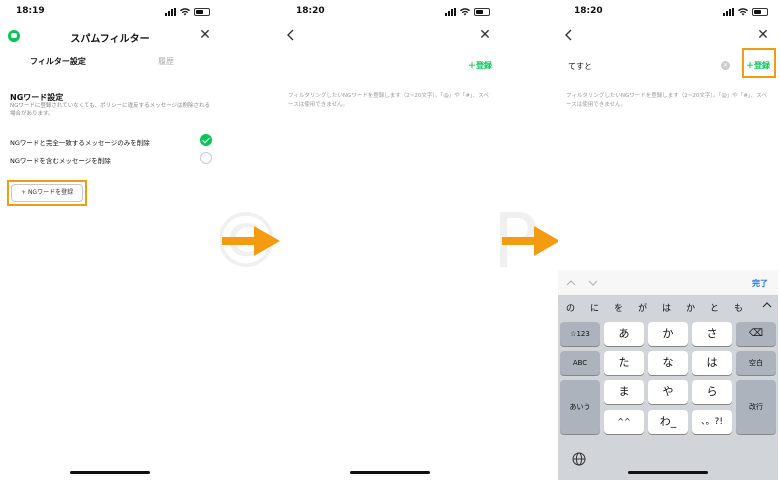 This screenshot has height=480, width=780. Describe the element at coordinates (23, 192) in the screenshot. I see `plus-icon: +` at that location.